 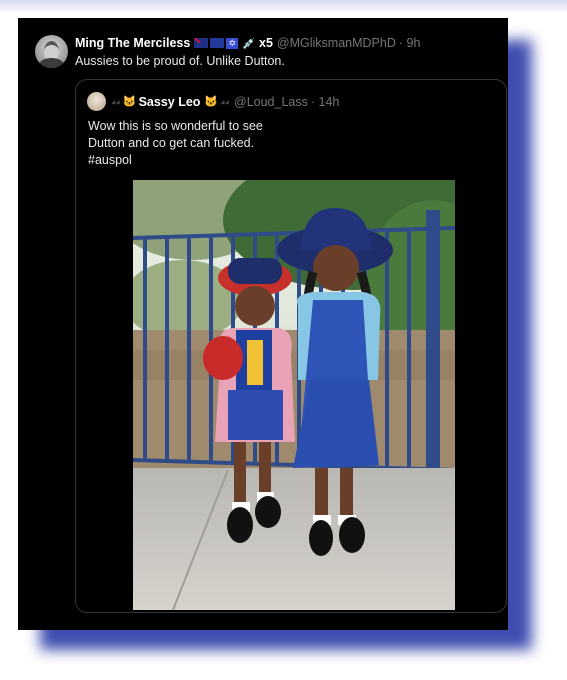 What do you see at coordinates (180, 61) in the screenshot?
I see `tweet-text: Aussies to be proud of. Unlike Dutton.` at bounding box center [180, 61].